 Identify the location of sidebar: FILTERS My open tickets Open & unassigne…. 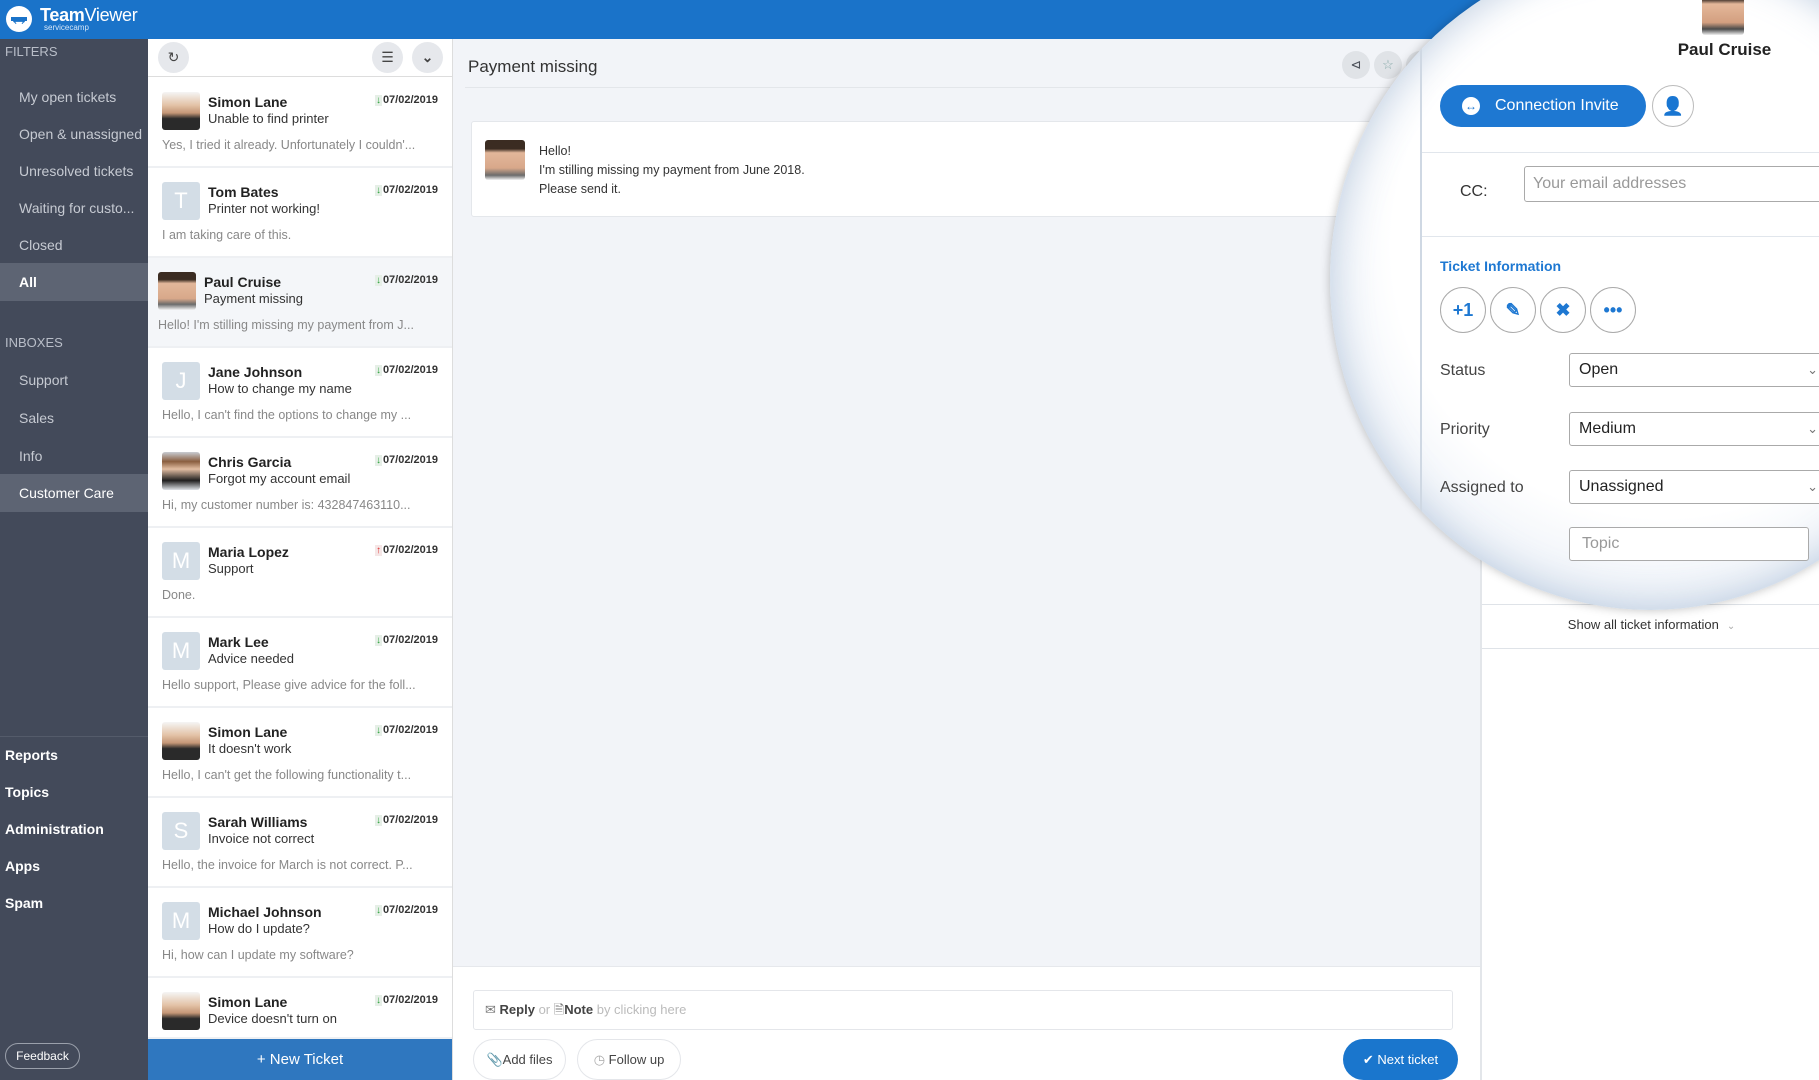
(74, 559).